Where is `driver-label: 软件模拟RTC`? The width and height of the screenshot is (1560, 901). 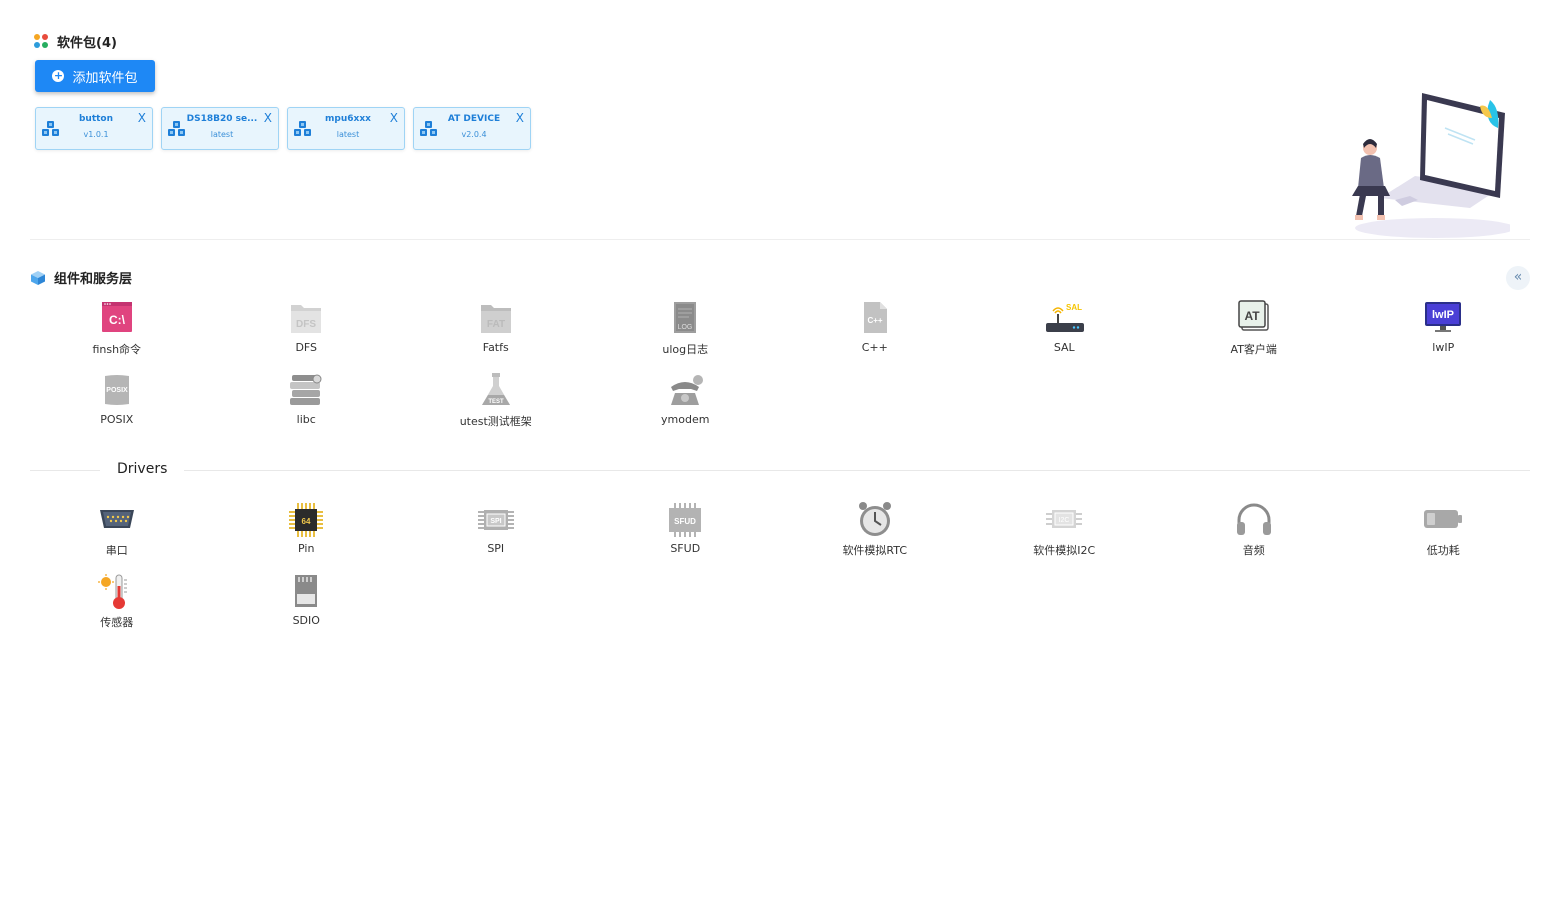
driver-label: 软件模拟RTC is located at coordinates (875, 550).